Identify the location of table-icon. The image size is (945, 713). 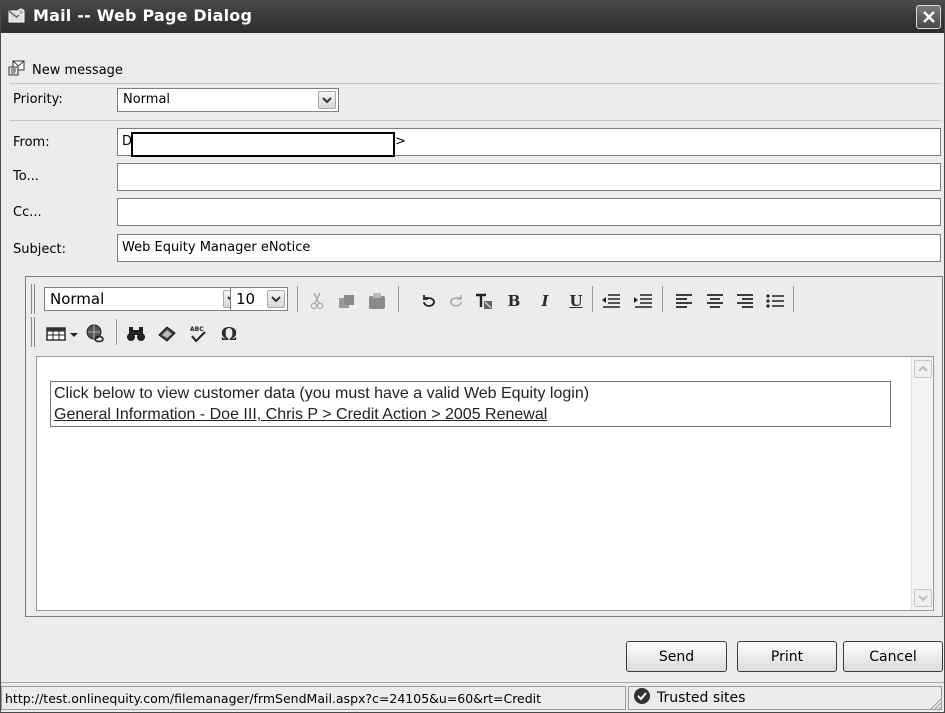
(63, 334).